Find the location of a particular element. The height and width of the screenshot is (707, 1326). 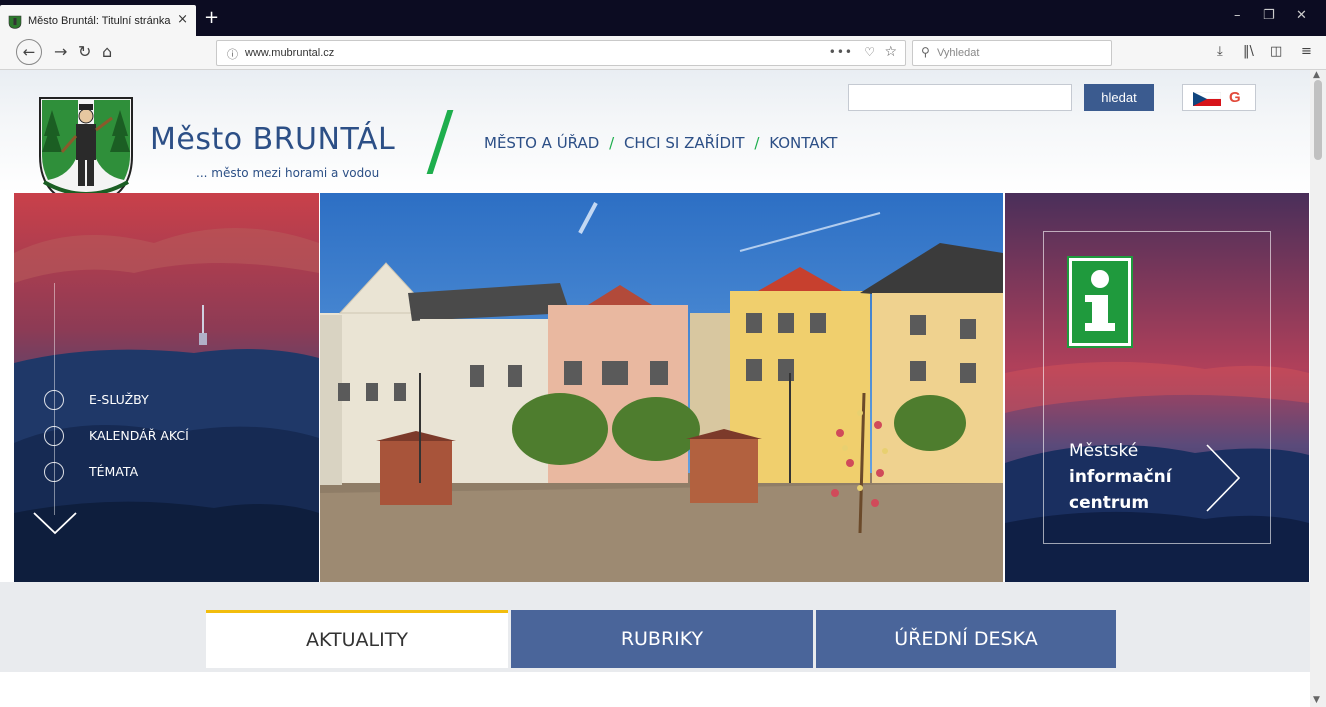

browser-tab-bar: Město Bruntál: Titulní stránka × + – ❐ ✕ is located at coordinates (663, 18).